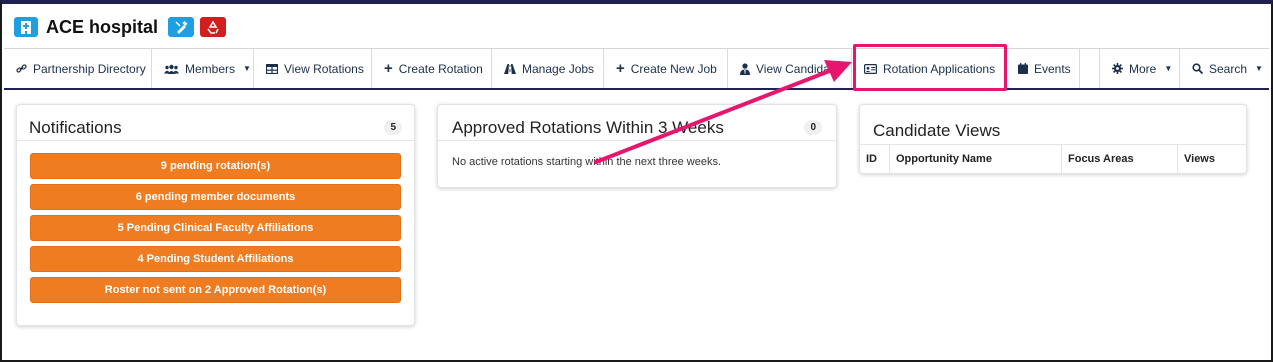 The height and width of the screenshot is (362, 1273). What do you see at coordinates (510, 68) in the screenshot?
I see `road-icon` at bounding box center [510, 68].